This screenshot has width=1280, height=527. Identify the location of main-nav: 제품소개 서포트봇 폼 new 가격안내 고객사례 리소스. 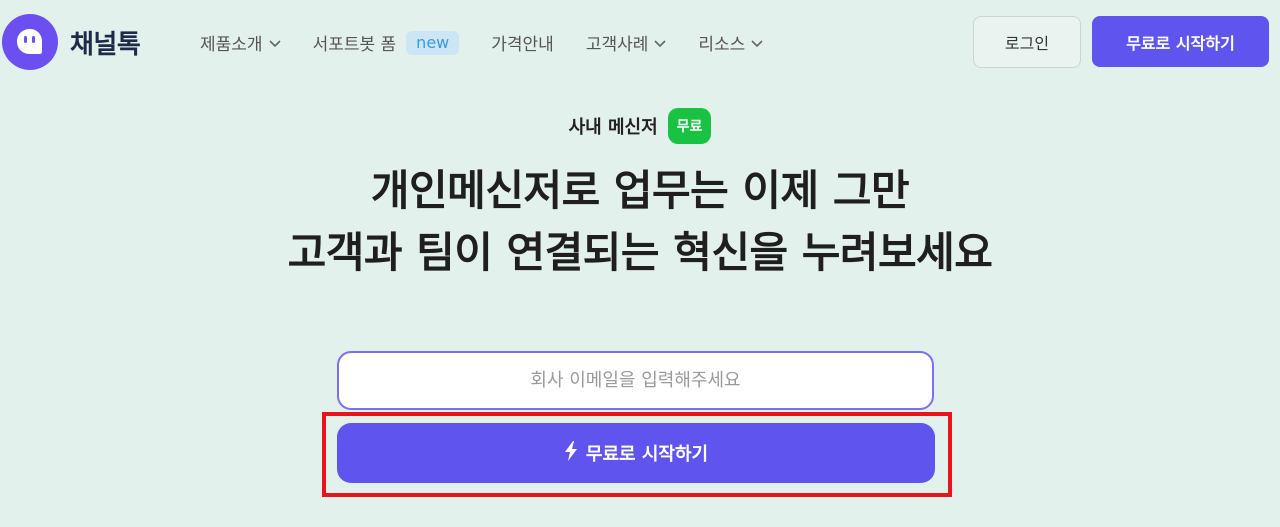
(497, 42).